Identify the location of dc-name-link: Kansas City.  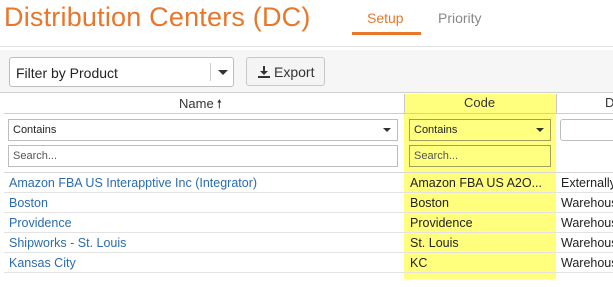
(42, 263).